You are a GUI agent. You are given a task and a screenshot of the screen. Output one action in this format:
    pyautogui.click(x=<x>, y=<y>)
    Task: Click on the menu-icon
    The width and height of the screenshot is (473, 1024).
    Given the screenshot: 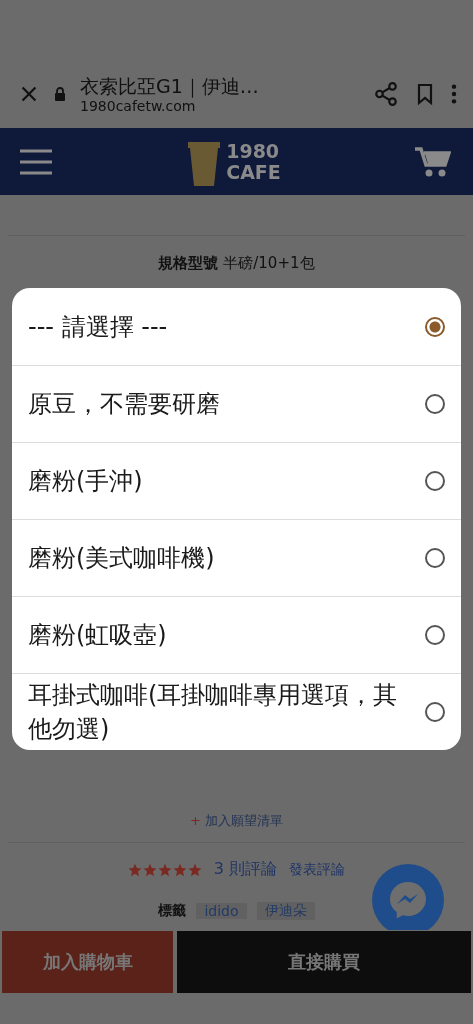 What is the action you would take?
    pyautogui.click(x=36, y=161)
    